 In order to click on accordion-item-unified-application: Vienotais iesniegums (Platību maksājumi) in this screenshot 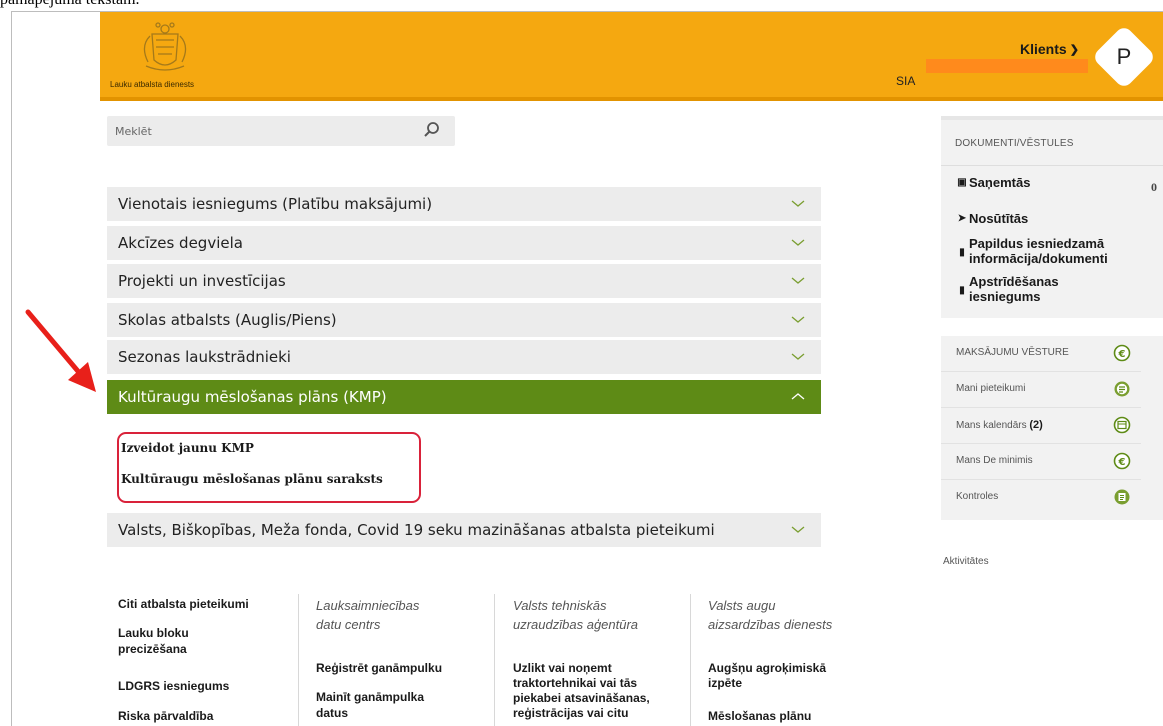, I will do `click(464, 204)`.